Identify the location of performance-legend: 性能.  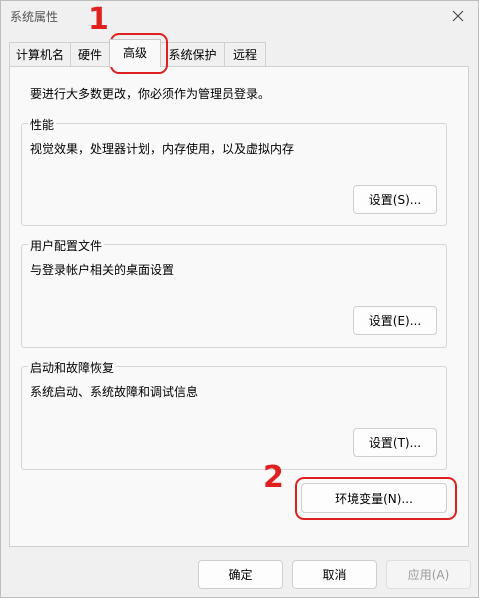
(42, 124).